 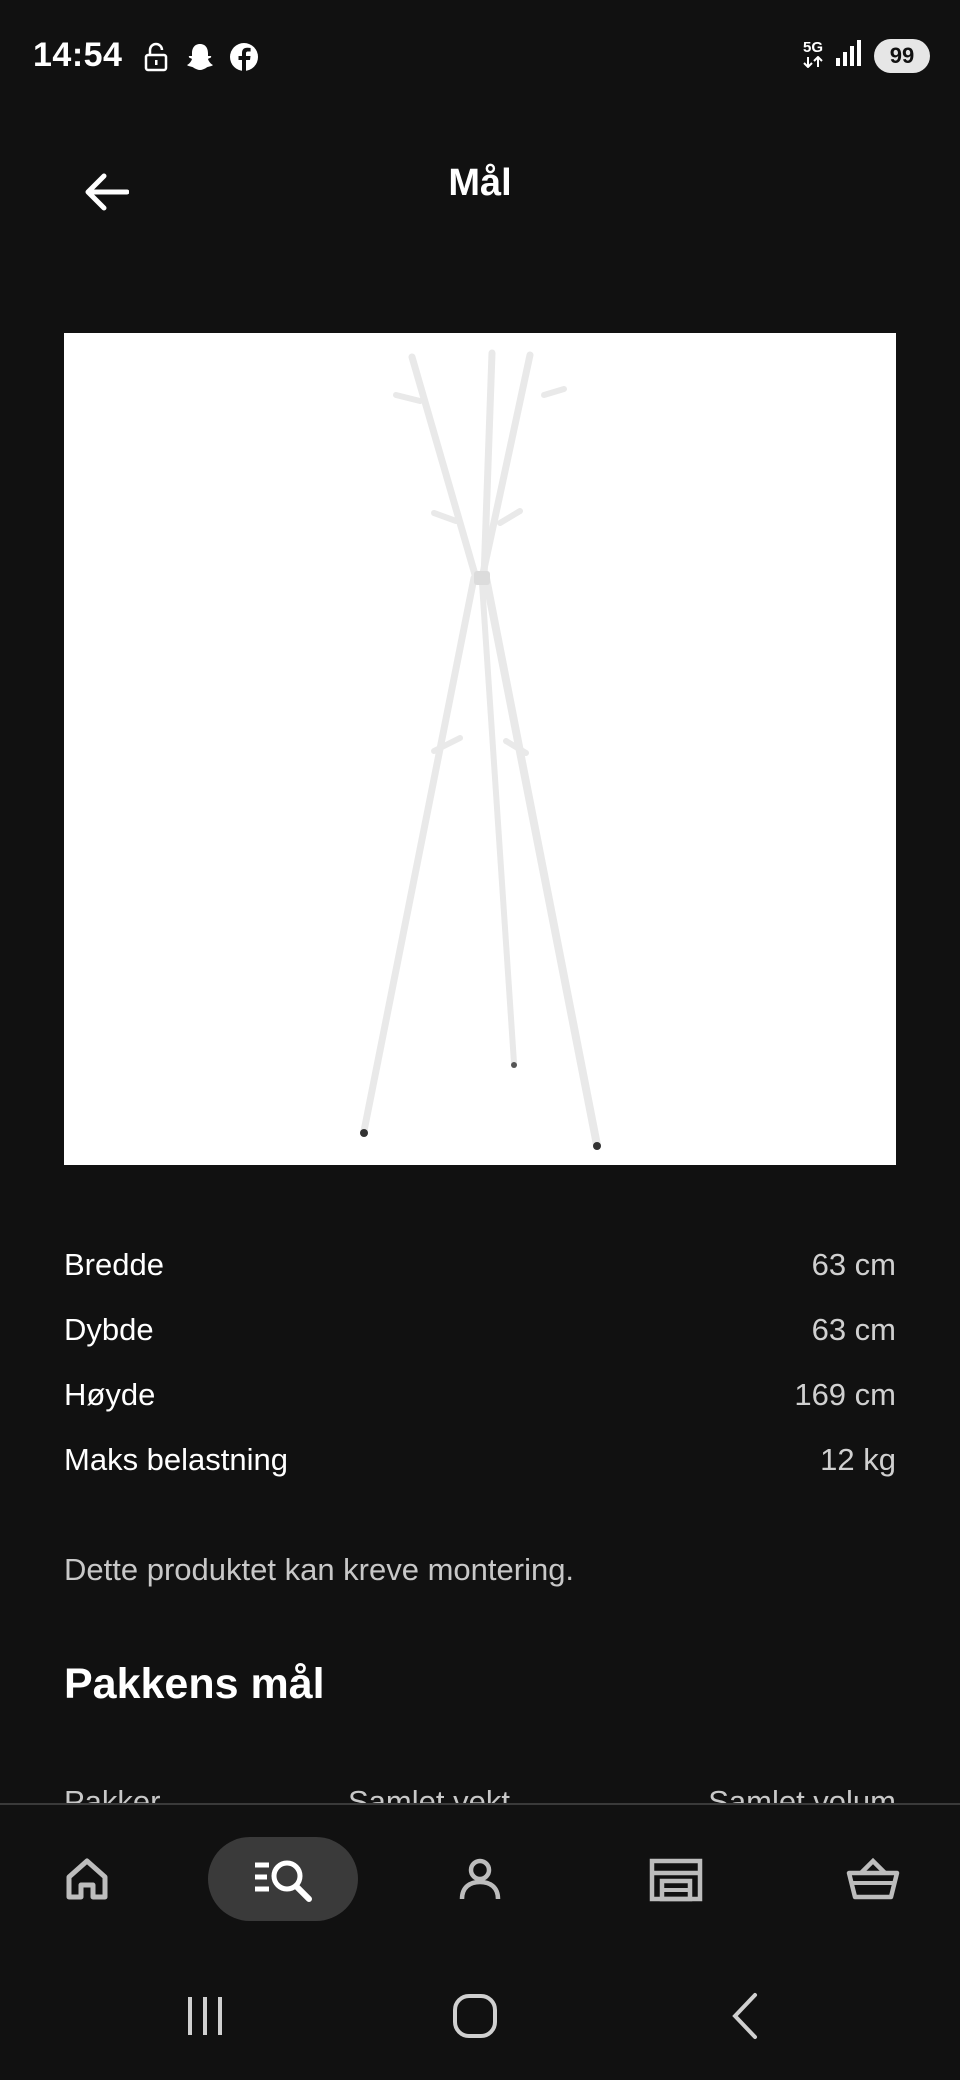 I want to click on 5g-icon: 5G, so click(x=813, y=55).